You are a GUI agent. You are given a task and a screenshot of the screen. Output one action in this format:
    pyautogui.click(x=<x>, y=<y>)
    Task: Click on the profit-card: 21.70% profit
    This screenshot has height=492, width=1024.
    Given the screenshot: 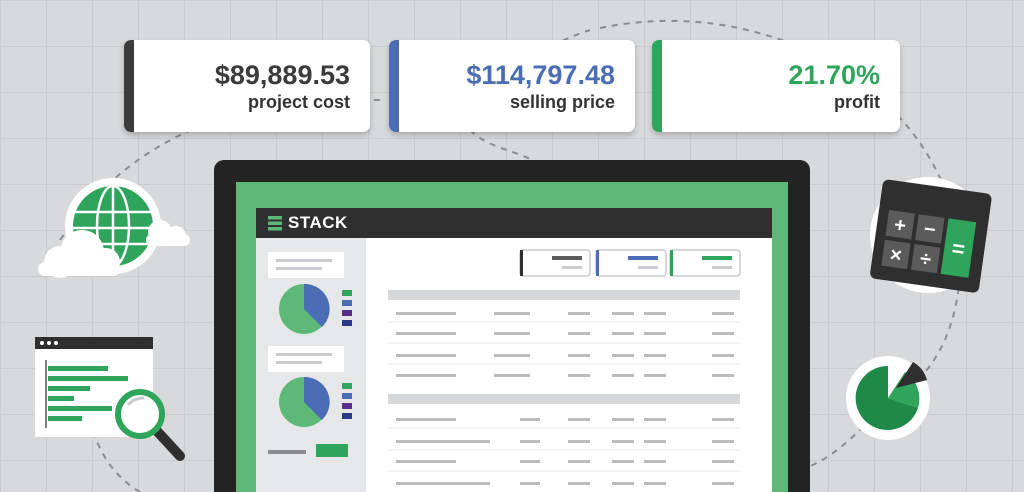 What is the action you would take?
    pyautogui.click(x=776, y=86)
    